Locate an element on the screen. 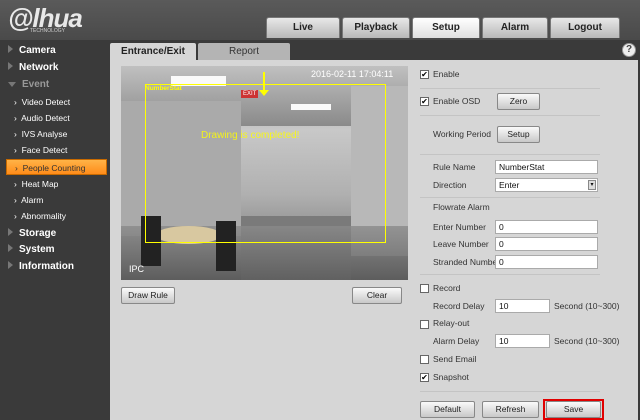  enter-number-label: Enter Number is located at coordinates (459, 227).